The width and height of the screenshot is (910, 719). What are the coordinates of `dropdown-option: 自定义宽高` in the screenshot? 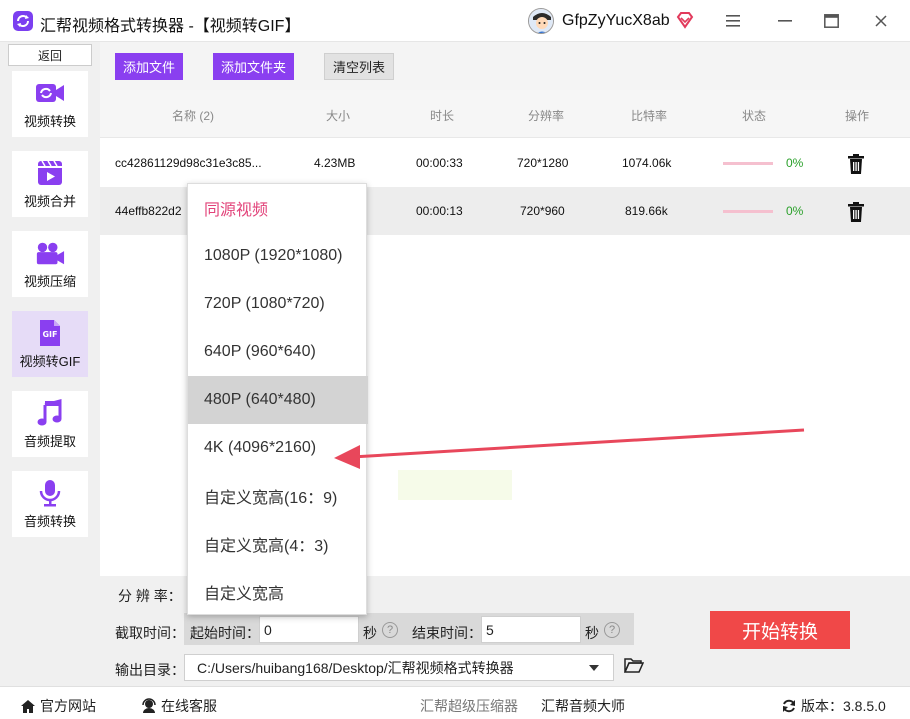 It's located at (278, 592).